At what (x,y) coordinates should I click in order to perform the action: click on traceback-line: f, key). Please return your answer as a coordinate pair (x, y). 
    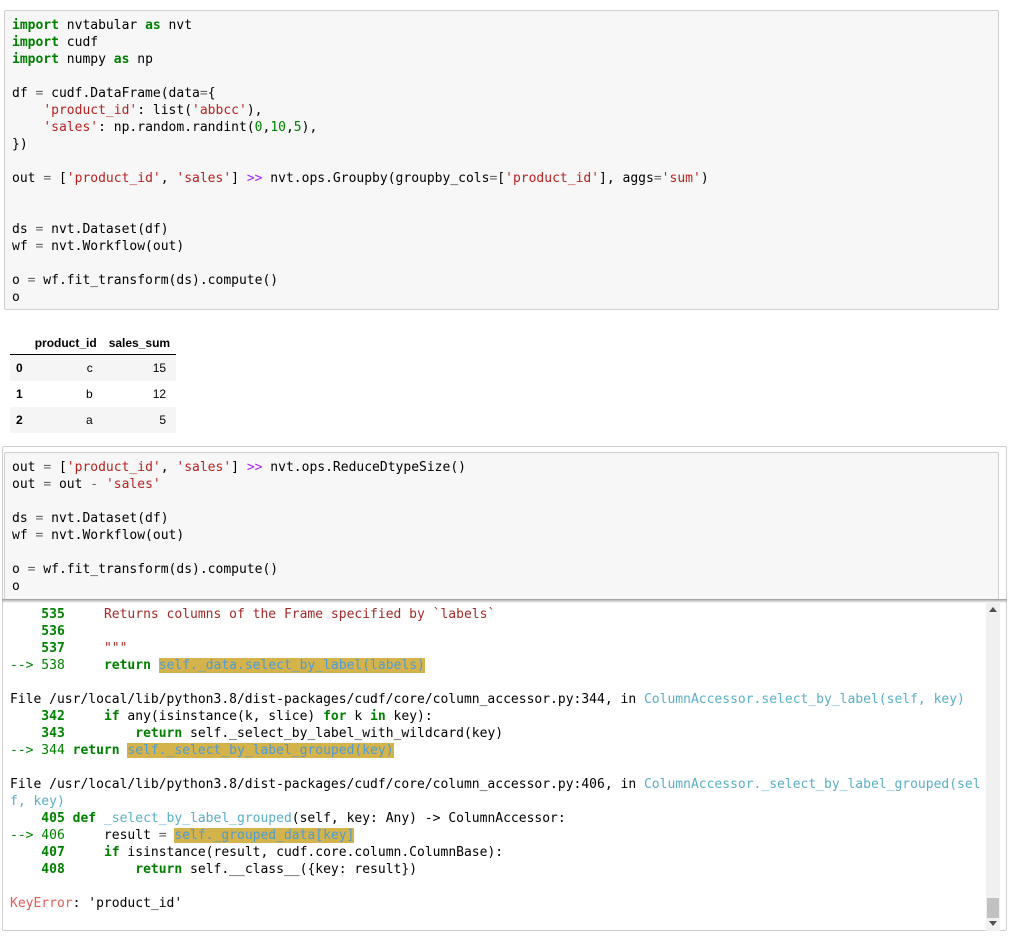
    Looking at the image, I should click on (495, 801).